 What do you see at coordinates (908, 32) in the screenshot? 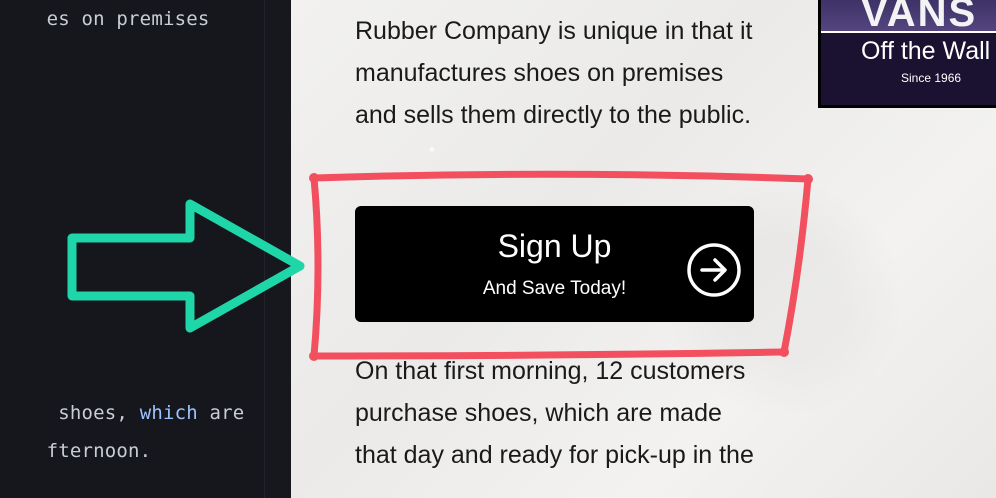
I see `logo-divider` at bounding box center [908, 32].